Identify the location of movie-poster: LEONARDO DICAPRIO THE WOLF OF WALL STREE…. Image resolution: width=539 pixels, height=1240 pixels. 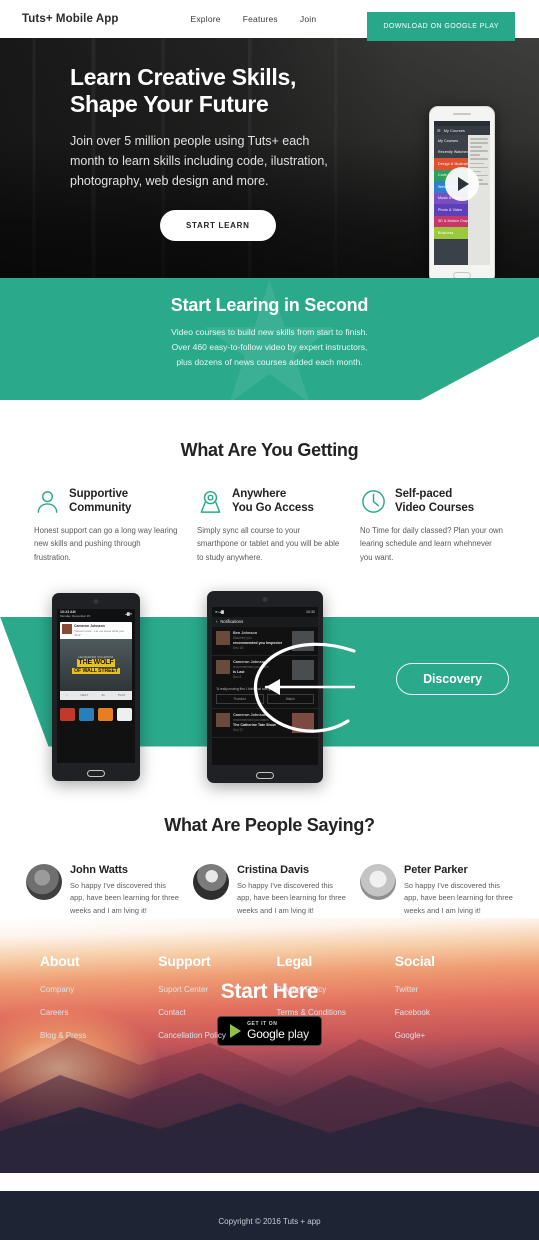
(96, 664).